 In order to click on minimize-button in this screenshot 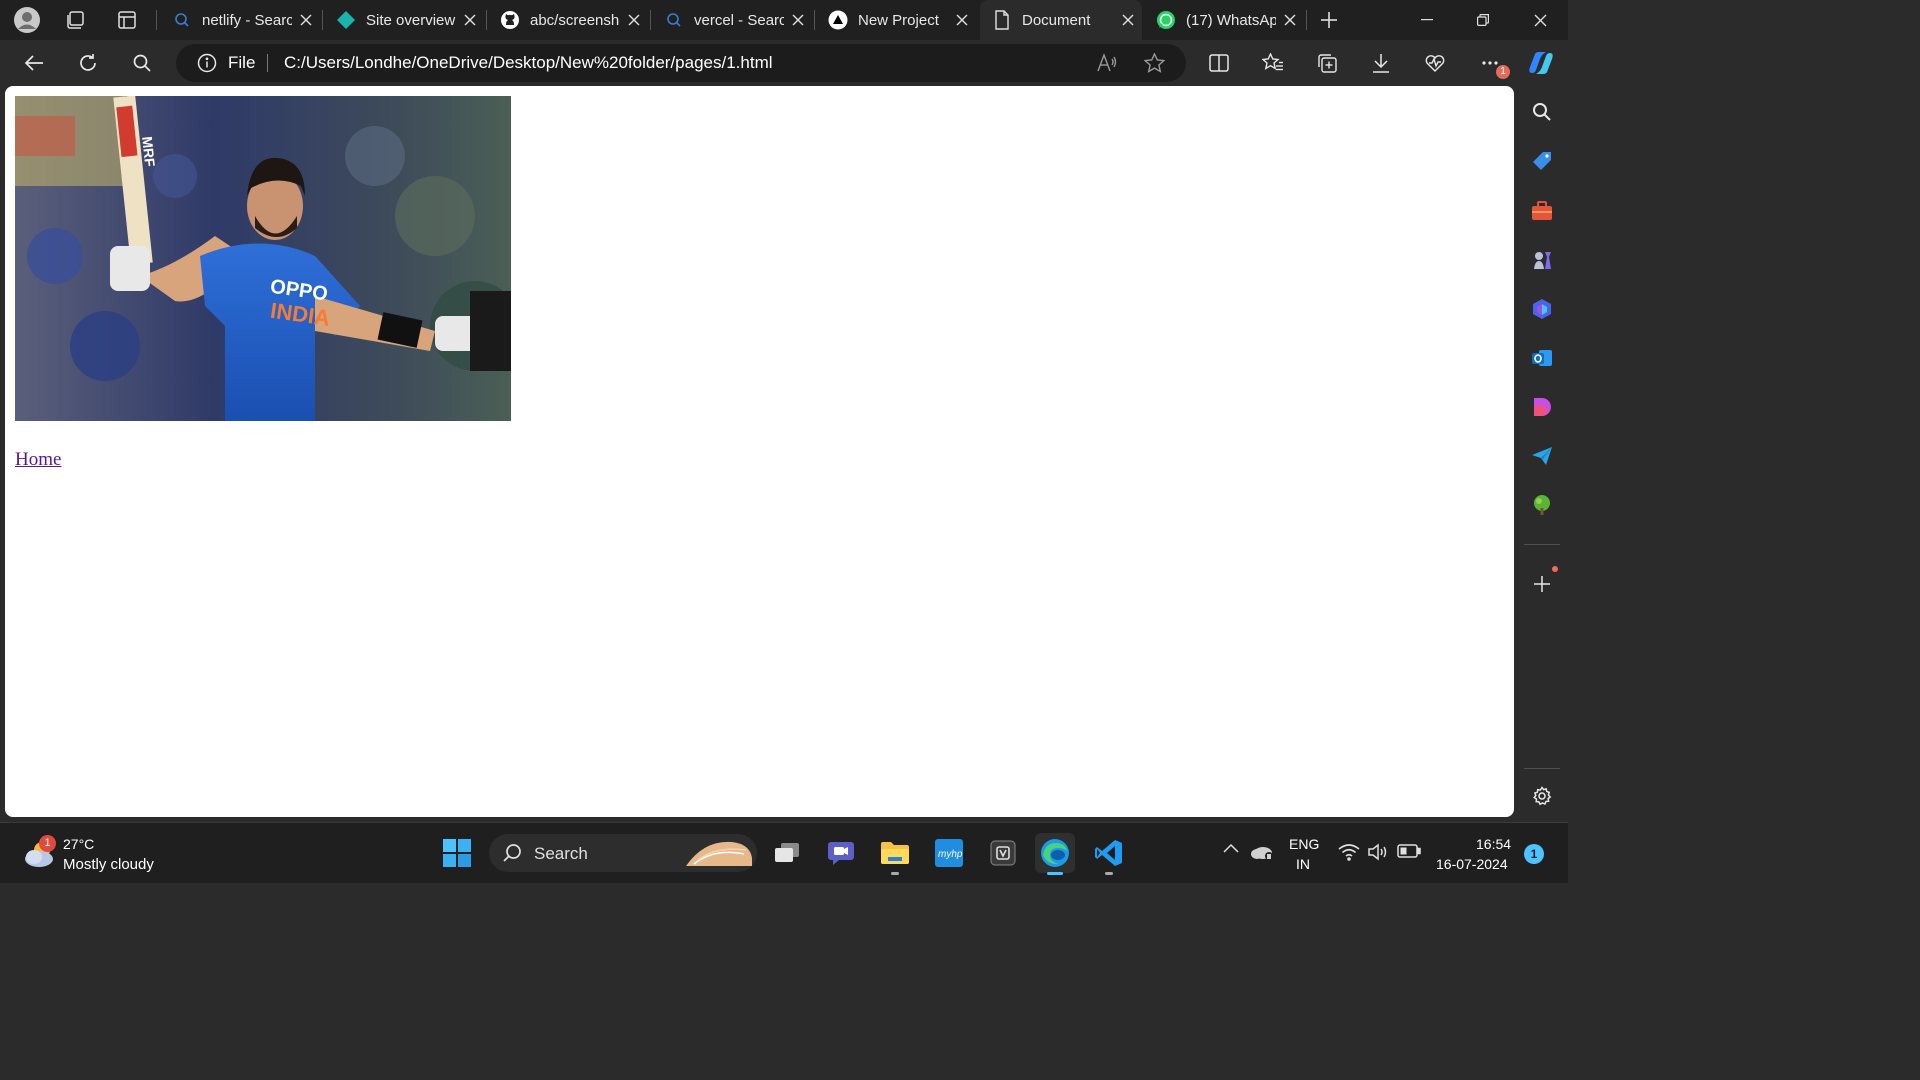, I will do `click(1427, 20)`.